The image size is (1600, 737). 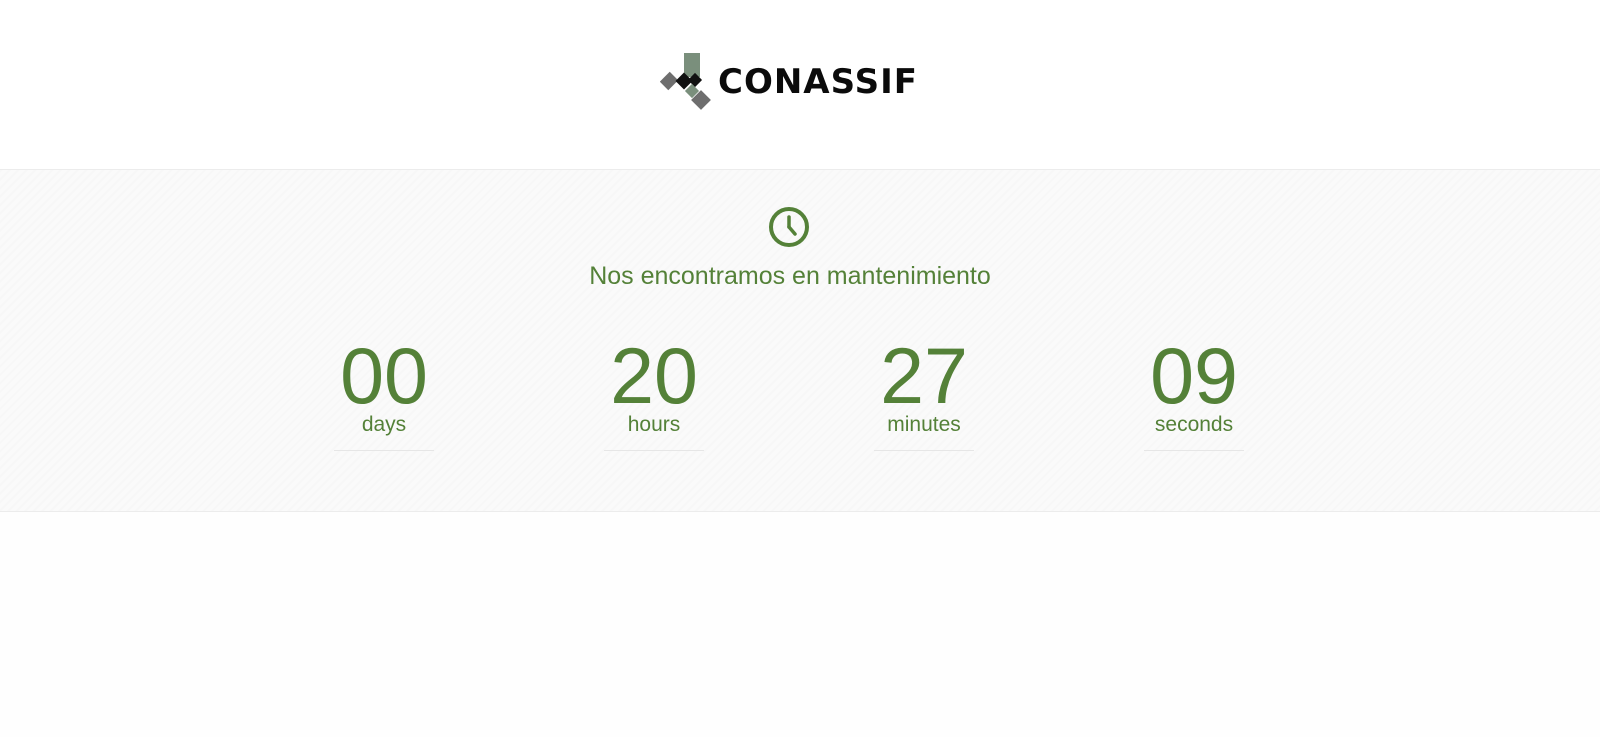 I want to click on clock-icon, so click(x=789, y=227).